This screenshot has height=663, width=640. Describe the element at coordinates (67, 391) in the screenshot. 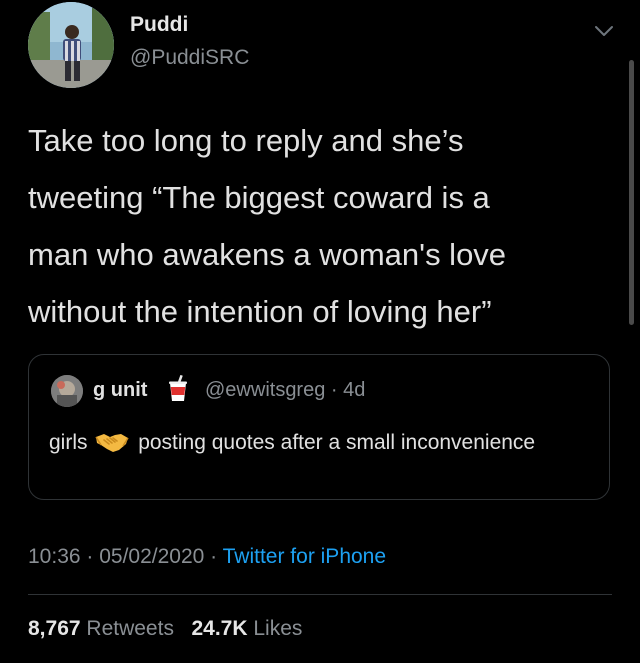

I see `quoted-author-avatar` at that location.